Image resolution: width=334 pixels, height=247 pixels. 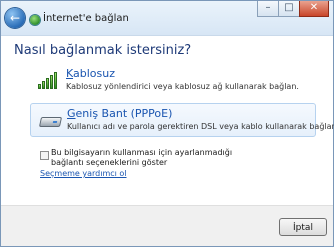 What do you see at coordinates (289, 9) in the screenshot?
I see `maximize-button: □` at bounding box center [289, 9].